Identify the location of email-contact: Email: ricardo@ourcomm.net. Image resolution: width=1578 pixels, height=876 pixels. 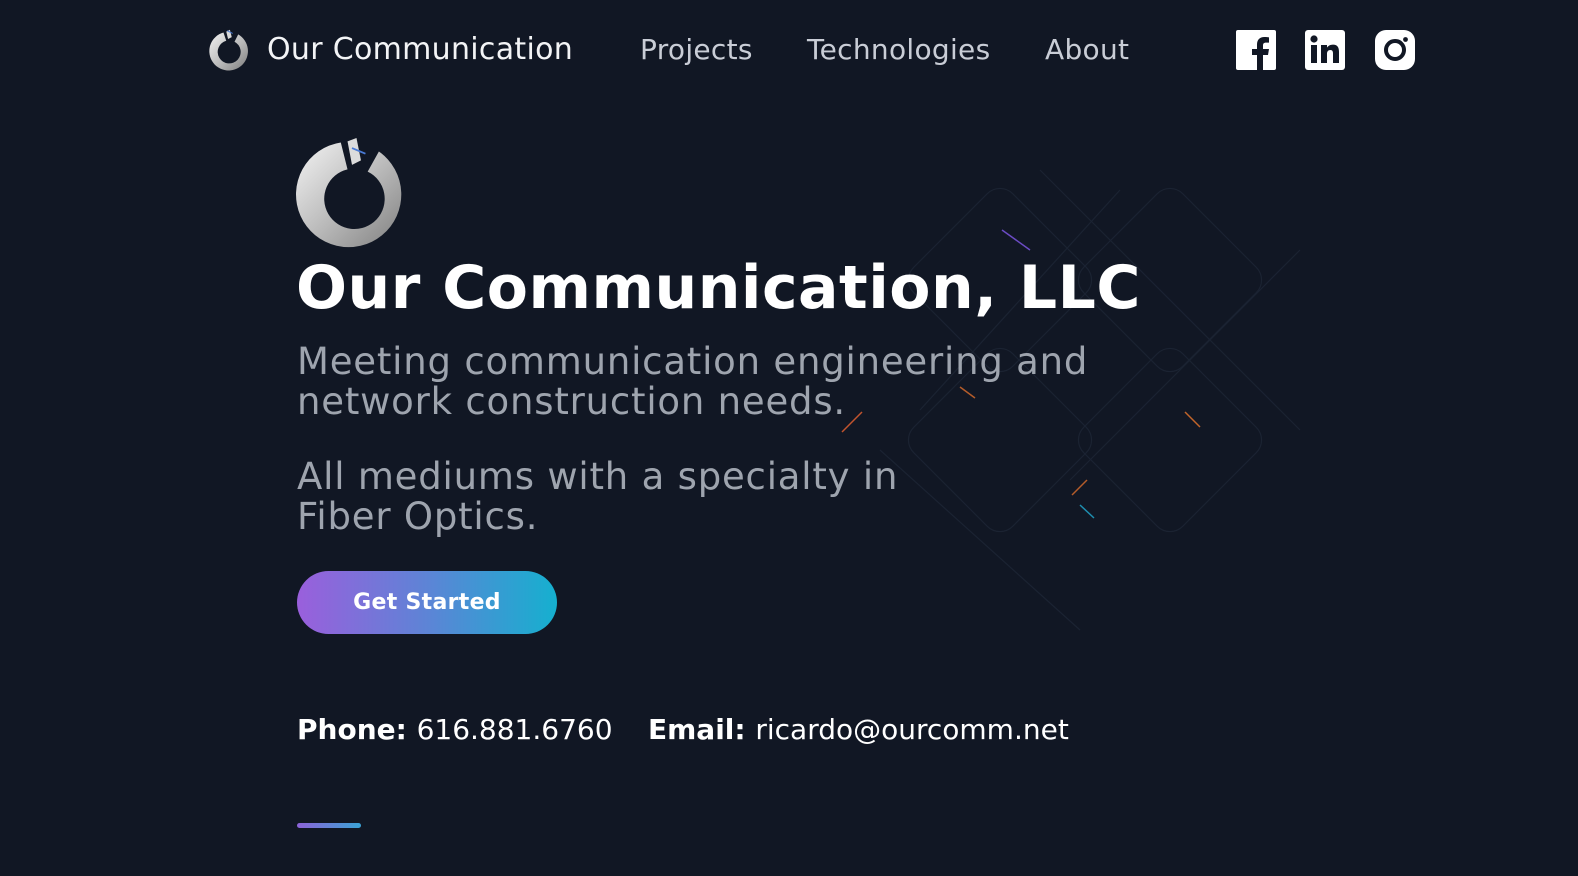
(858, 729).